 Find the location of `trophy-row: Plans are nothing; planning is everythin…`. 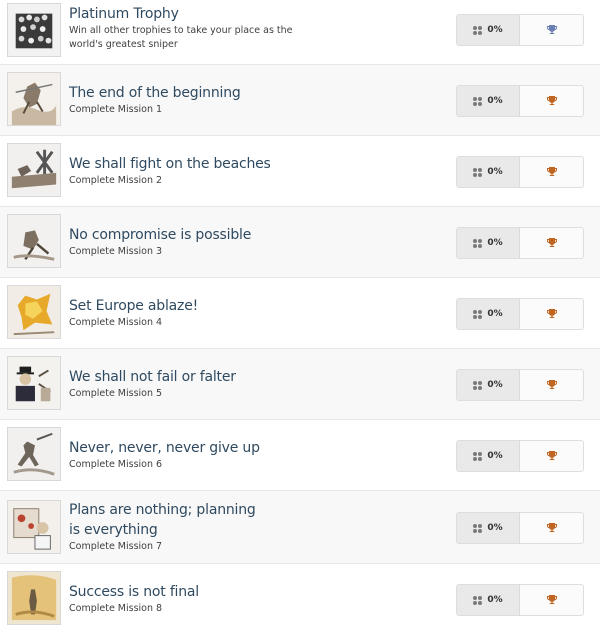

trophy-row: Plans are nothing; planning is everythin… is located at coordinates (300, 527).